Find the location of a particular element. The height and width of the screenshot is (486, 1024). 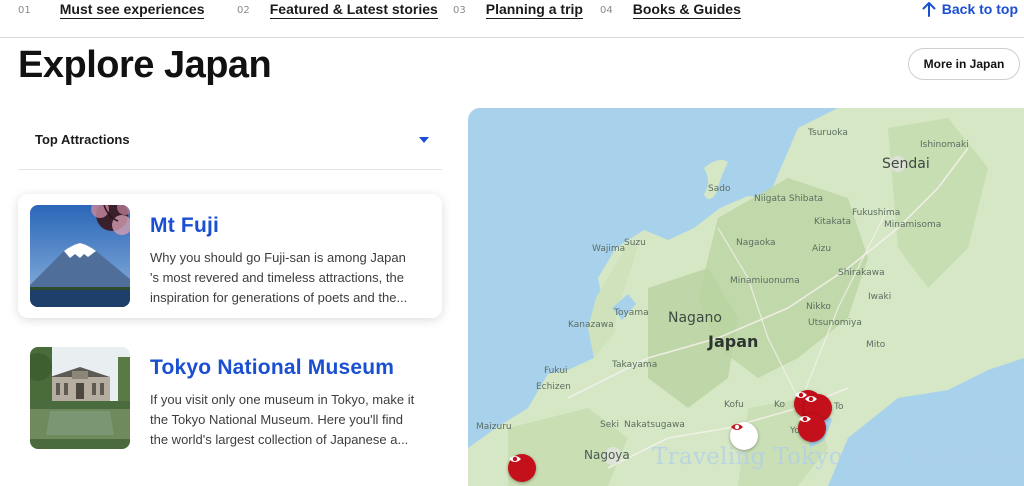

filter-selected-value: Top Attractions is located at coordinates (82, 139).